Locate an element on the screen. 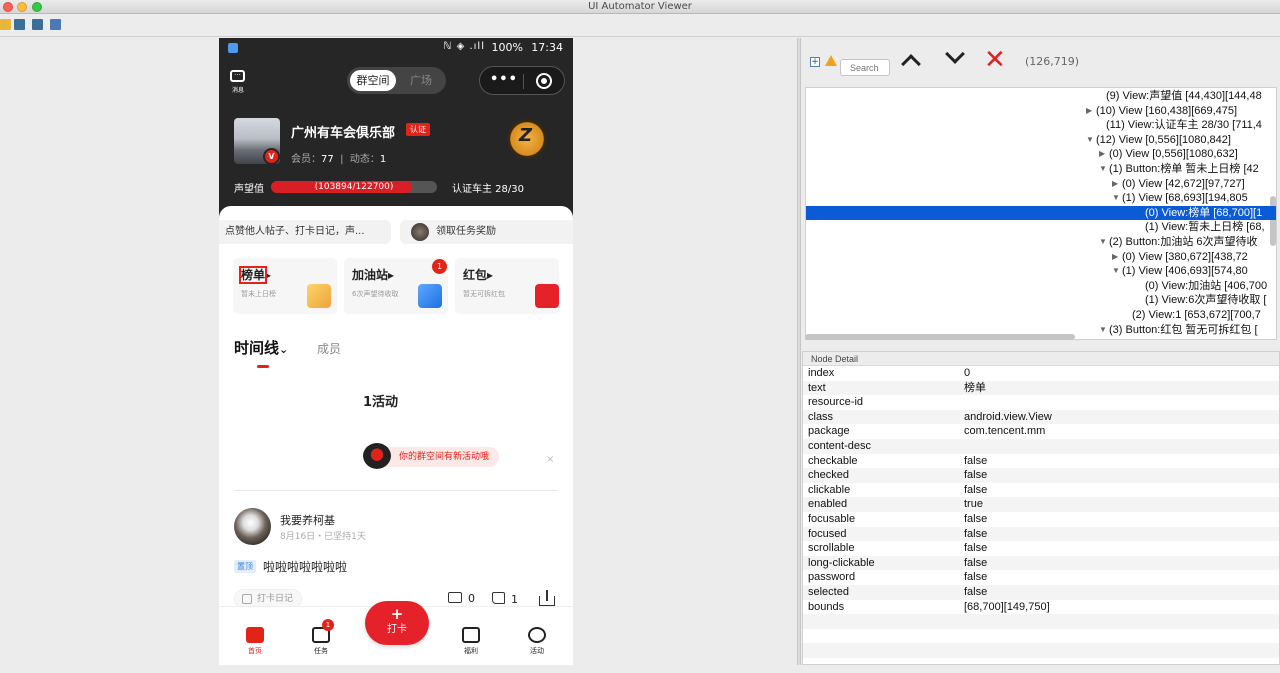 This screenshot has height=673, width=1280. share-icon is located at coordinates (547, 598).